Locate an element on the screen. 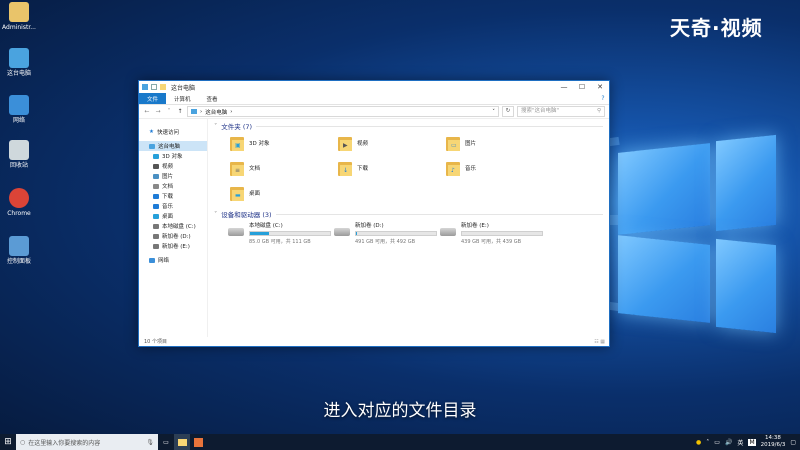 Image resolution: width=800 pixels, height=450 pixels. drive-label: 新加卷 (D:) is located at coordinates (369, 226).